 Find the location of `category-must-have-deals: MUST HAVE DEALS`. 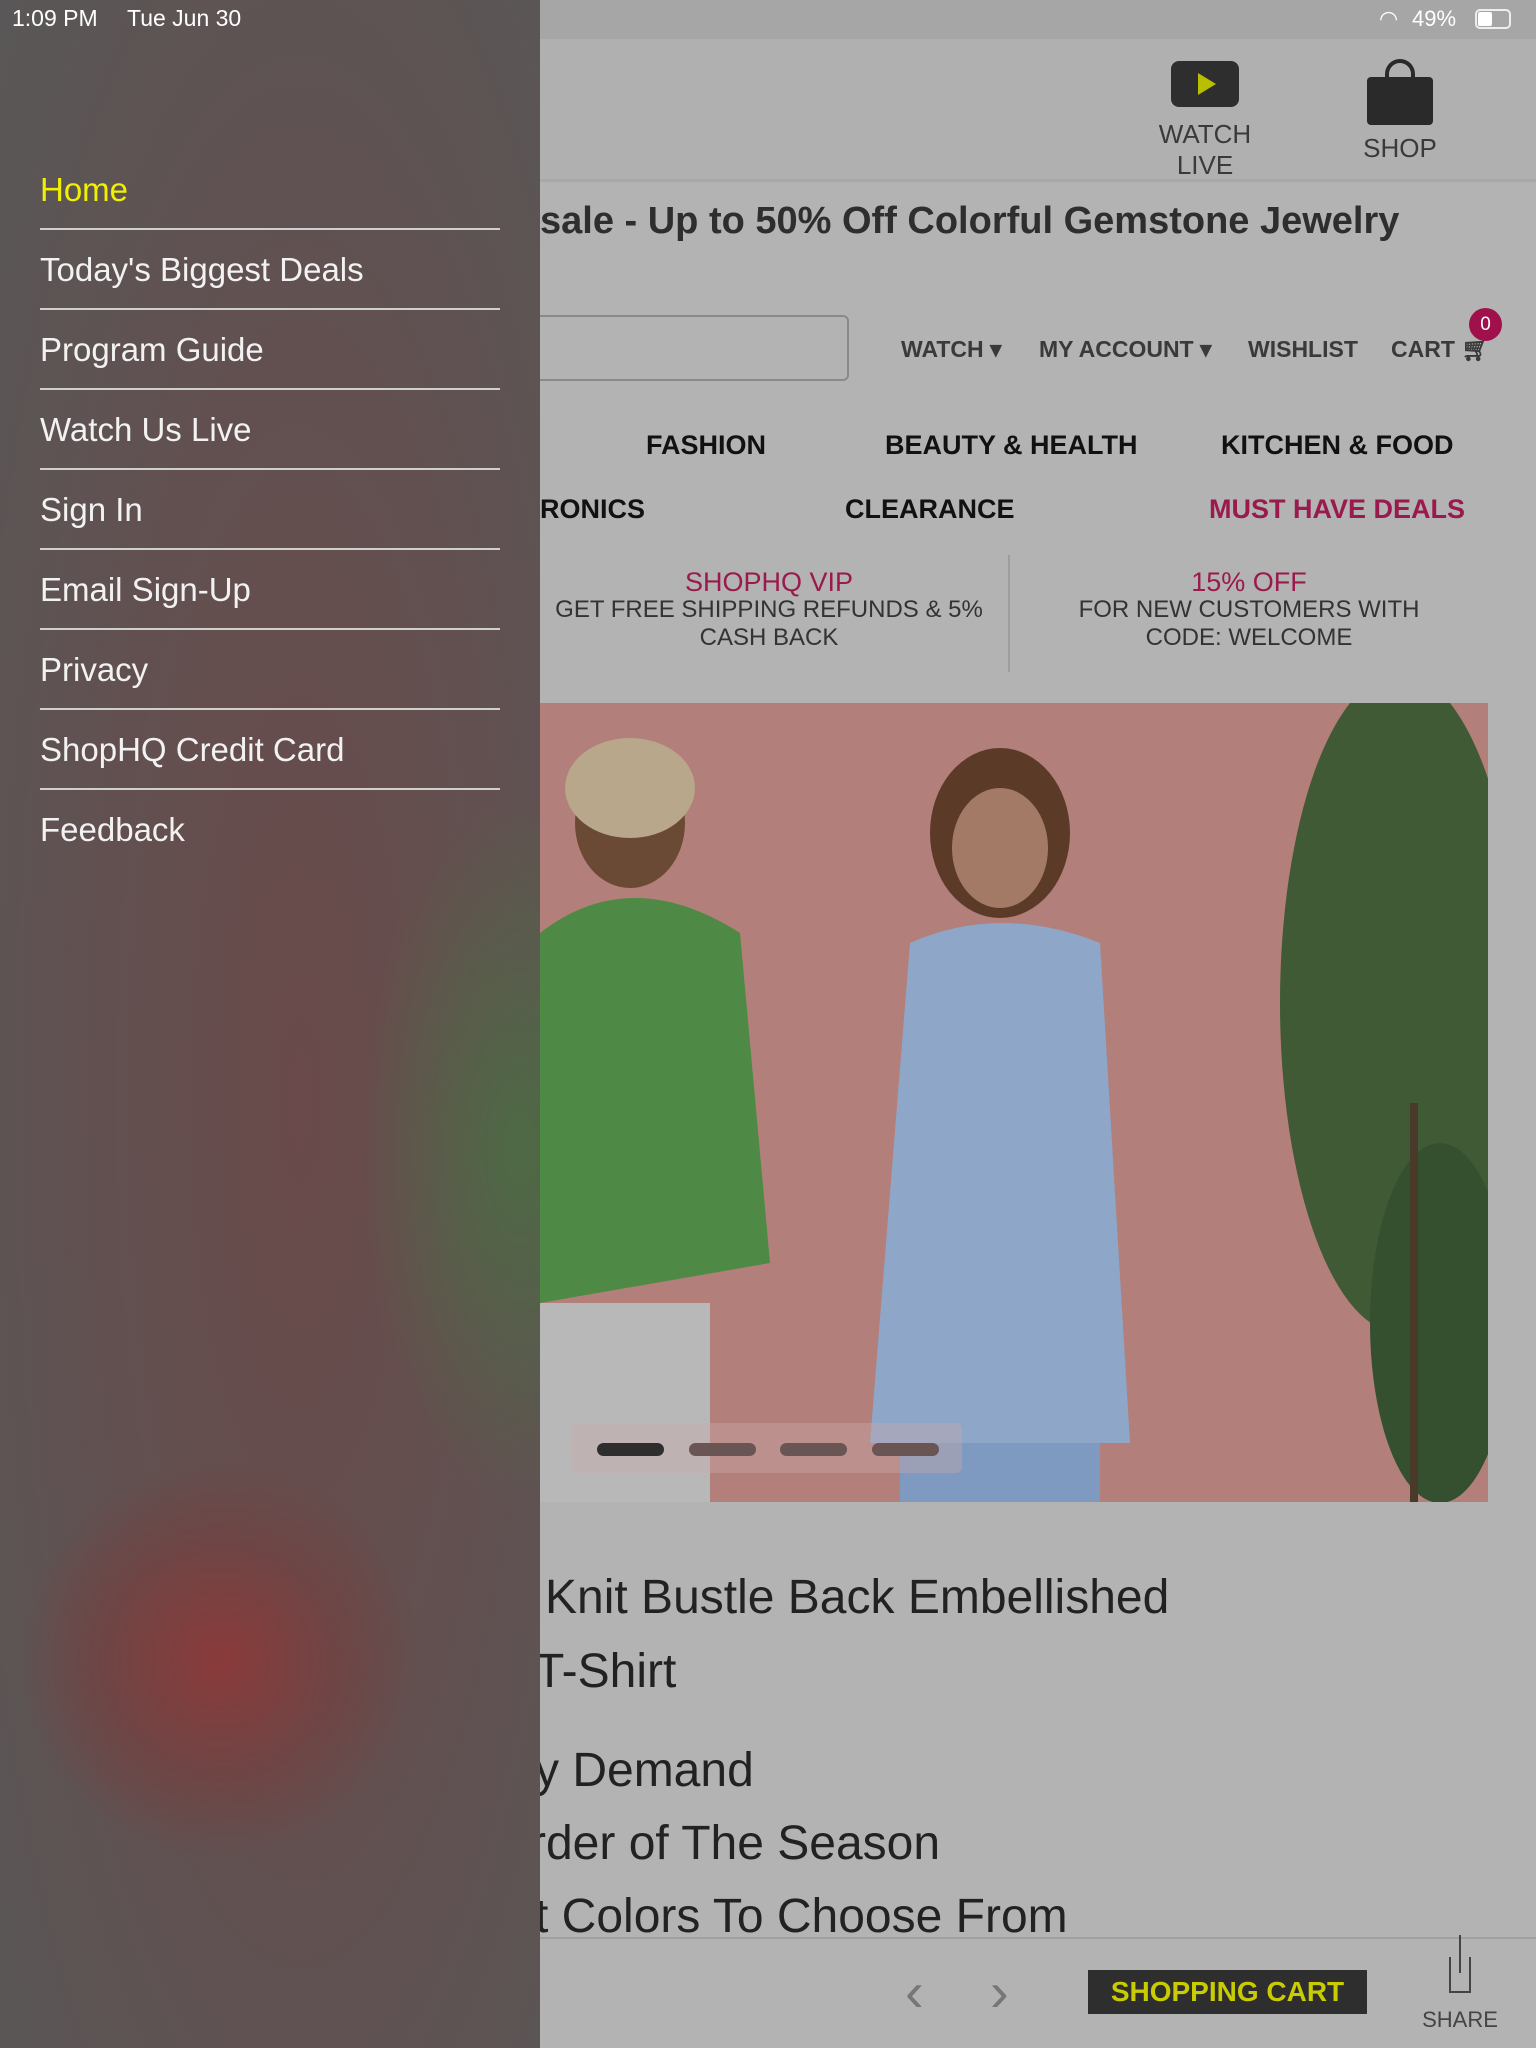

category-must-have-deals: MUST HAVE DEALS is located at coordinates (1337, 509).